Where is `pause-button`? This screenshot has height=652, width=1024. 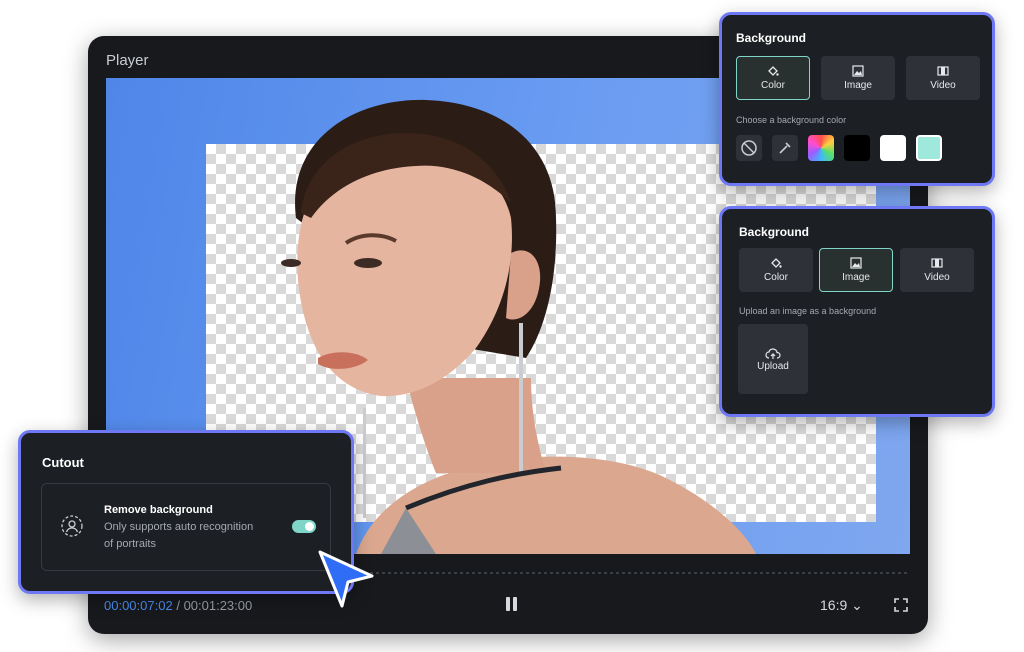 pause-button is located at coordinates (512, 604).